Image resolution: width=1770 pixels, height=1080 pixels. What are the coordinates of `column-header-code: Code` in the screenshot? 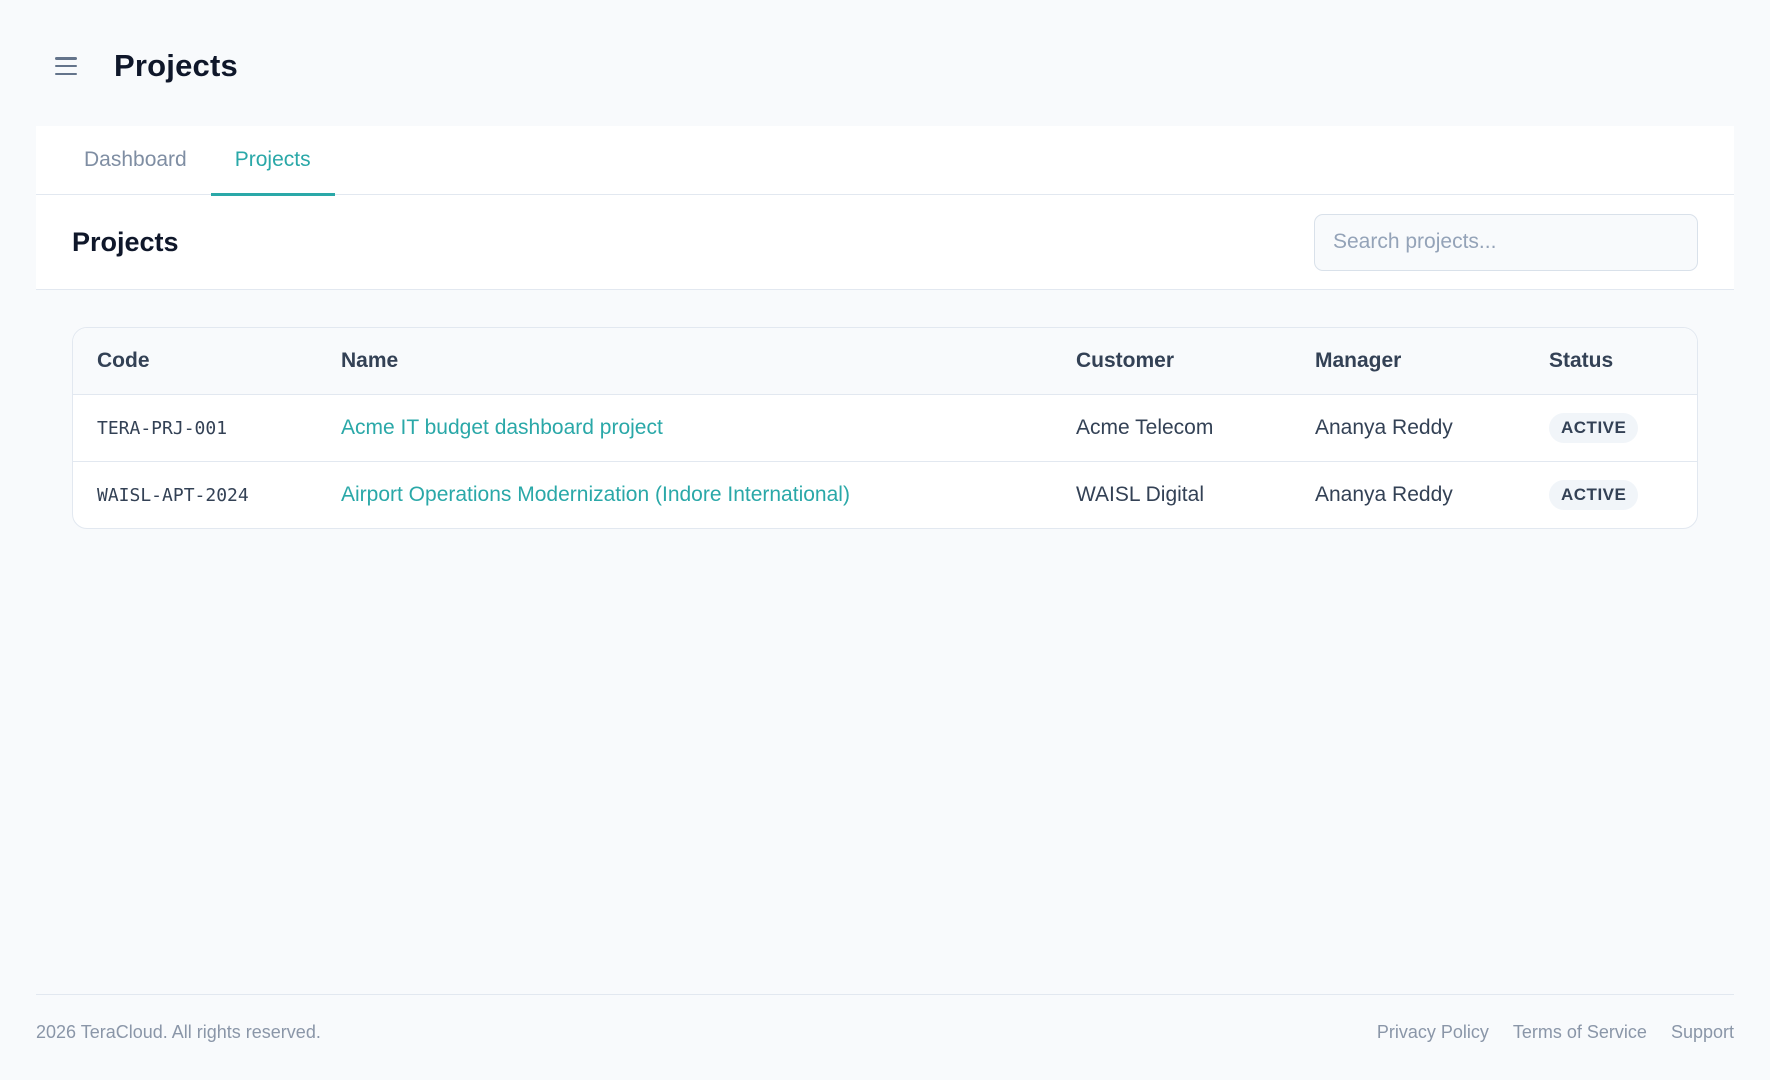 It's located at (195, 361).